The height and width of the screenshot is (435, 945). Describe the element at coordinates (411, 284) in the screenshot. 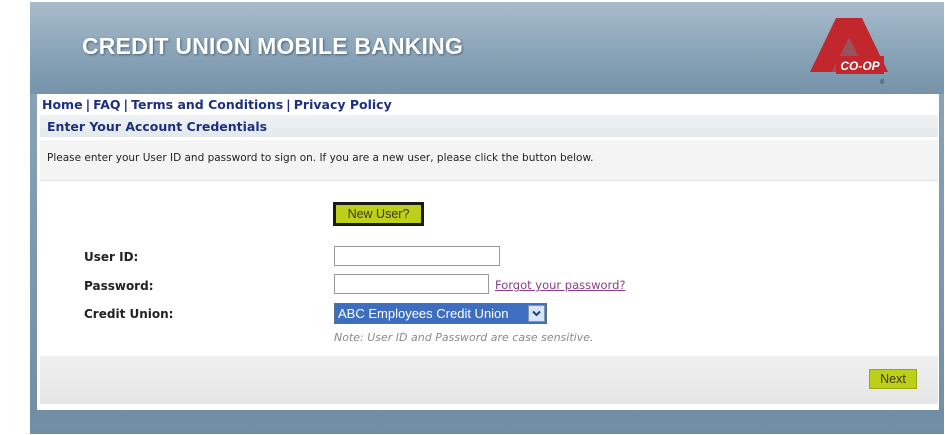

I see `password-input` at that location.